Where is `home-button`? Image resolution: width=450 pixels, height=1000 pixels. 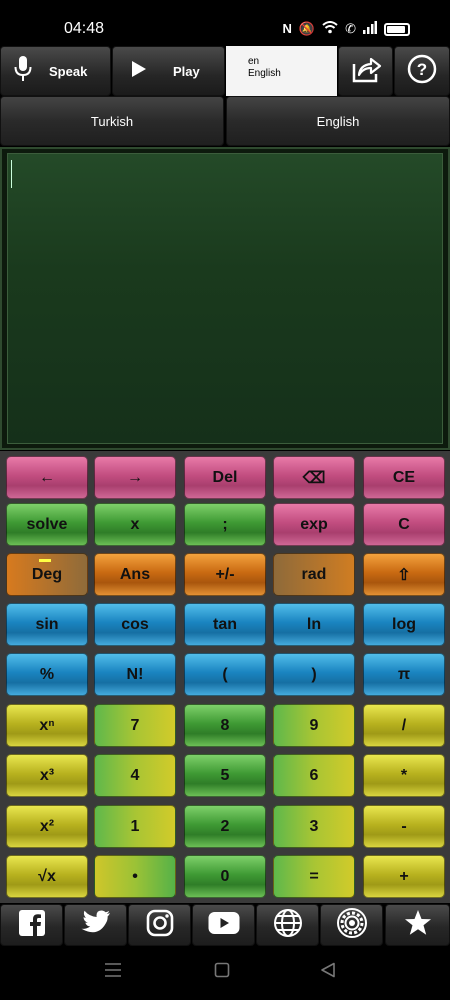
home-button is located at coordinates (222, 972).